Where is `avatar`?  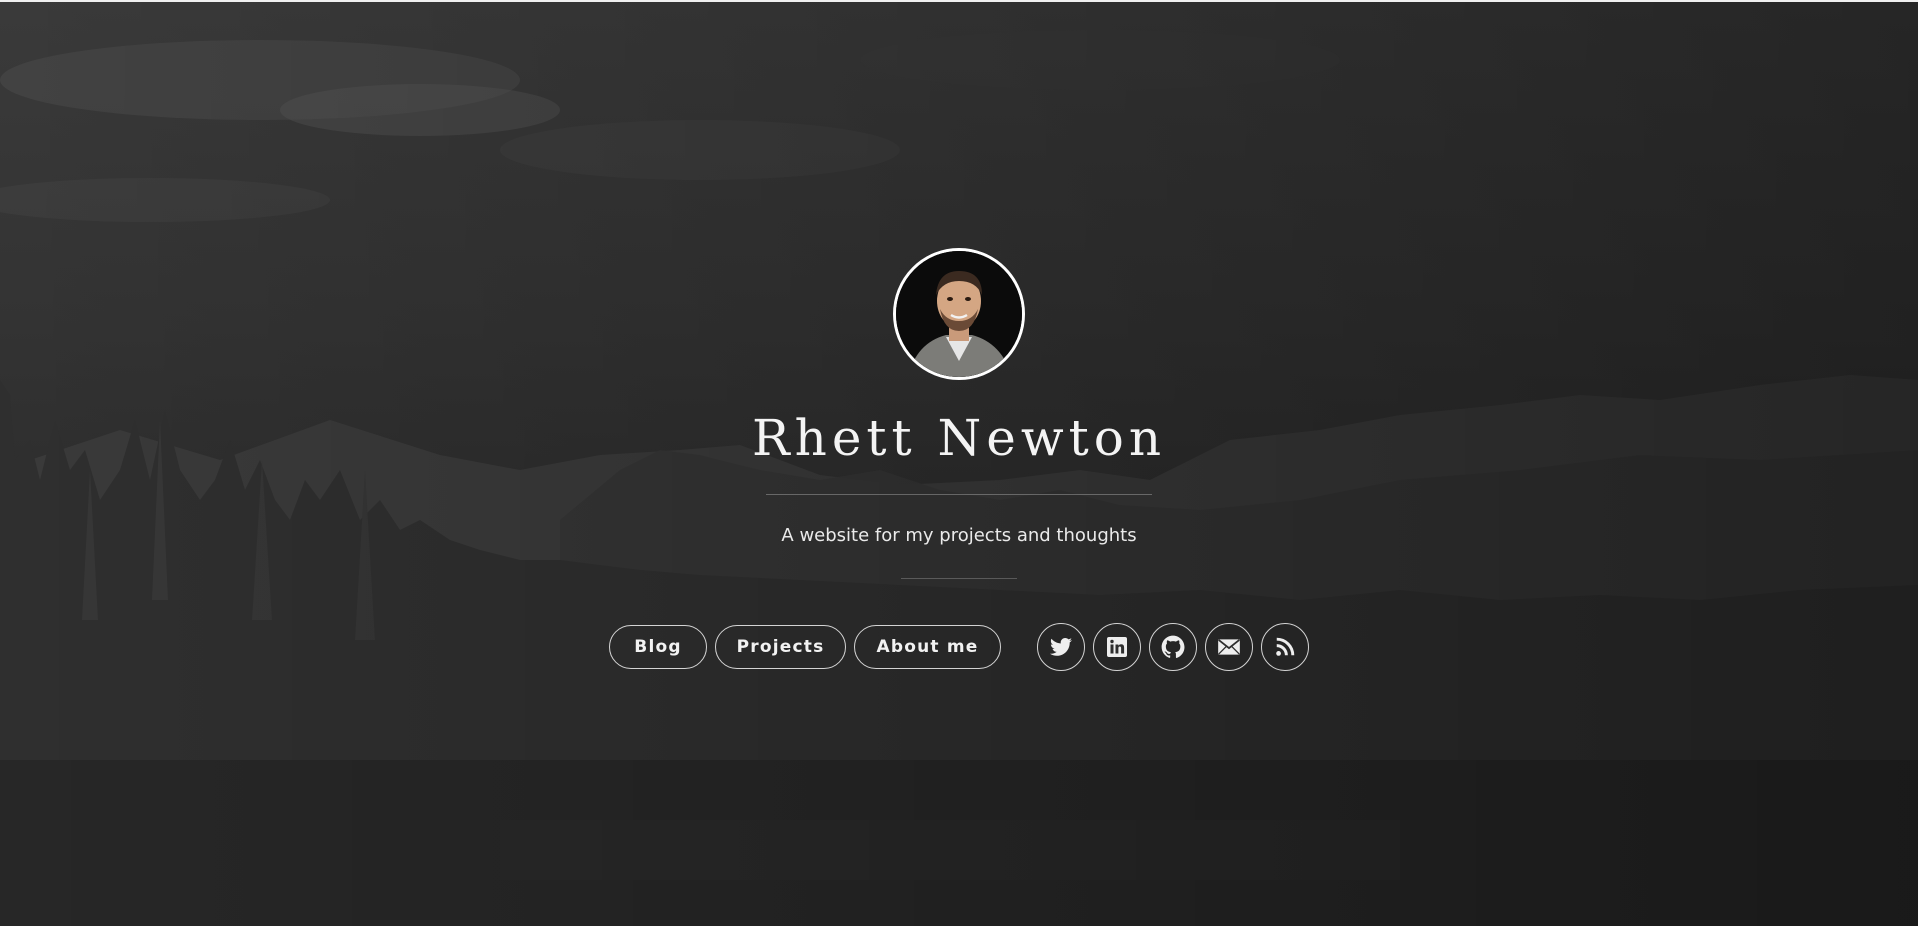
avatar is located at coordinates (959, 314).